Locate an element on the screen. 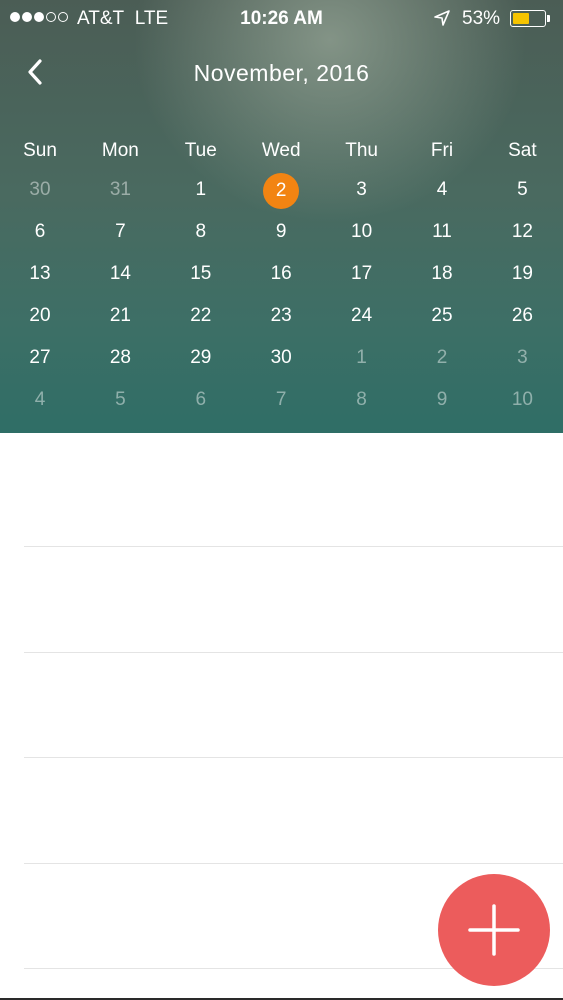 The width and height of the screenshot is (563, 1000). calendar-day-number: 27 is located at coordinates (40, 357).